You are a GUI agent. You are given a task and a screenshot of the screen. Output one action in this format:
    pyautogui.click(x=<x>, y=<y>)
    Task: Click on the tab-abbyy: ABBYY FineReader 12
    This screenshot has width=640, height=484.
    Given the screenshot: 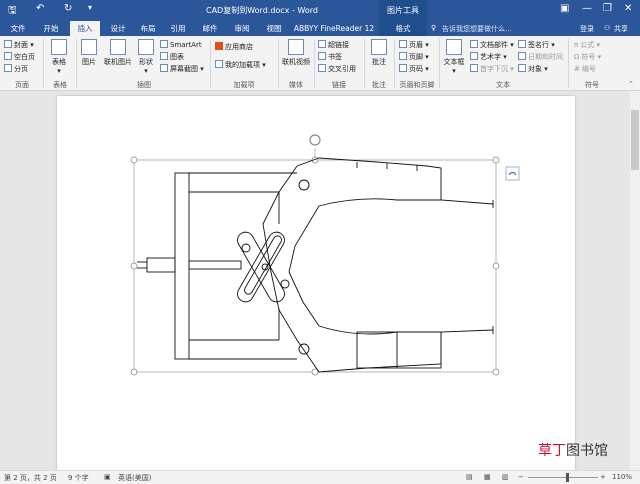 What is the action you would take?
    pyautogui.click(x=334, y=28)
    